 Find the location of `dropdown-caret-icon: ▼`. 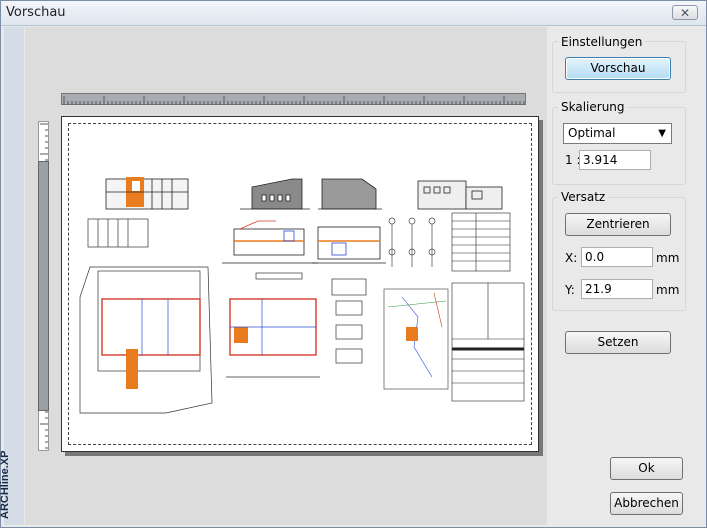

dropdown-caret-icon: ▼ is located at coordinates (662, 133).